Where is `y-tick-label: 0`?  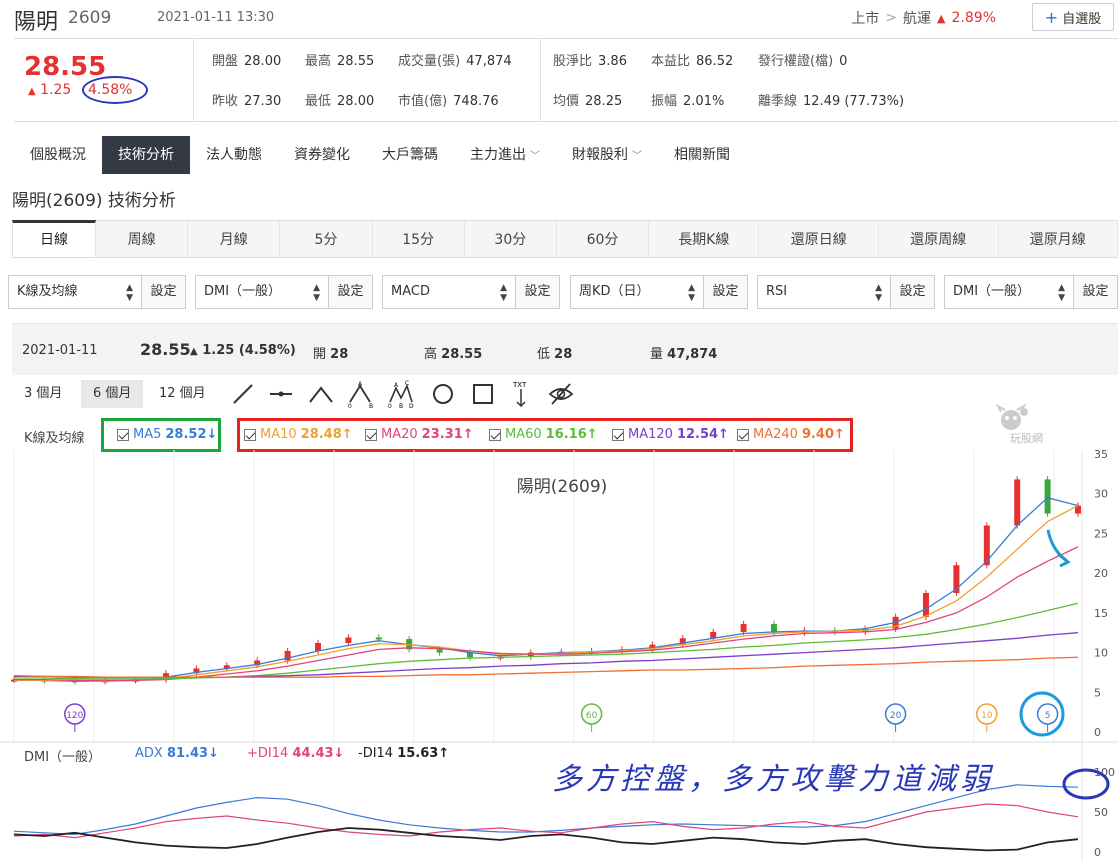 y-tick-label: 0 is located at coordinates (1097, 732).